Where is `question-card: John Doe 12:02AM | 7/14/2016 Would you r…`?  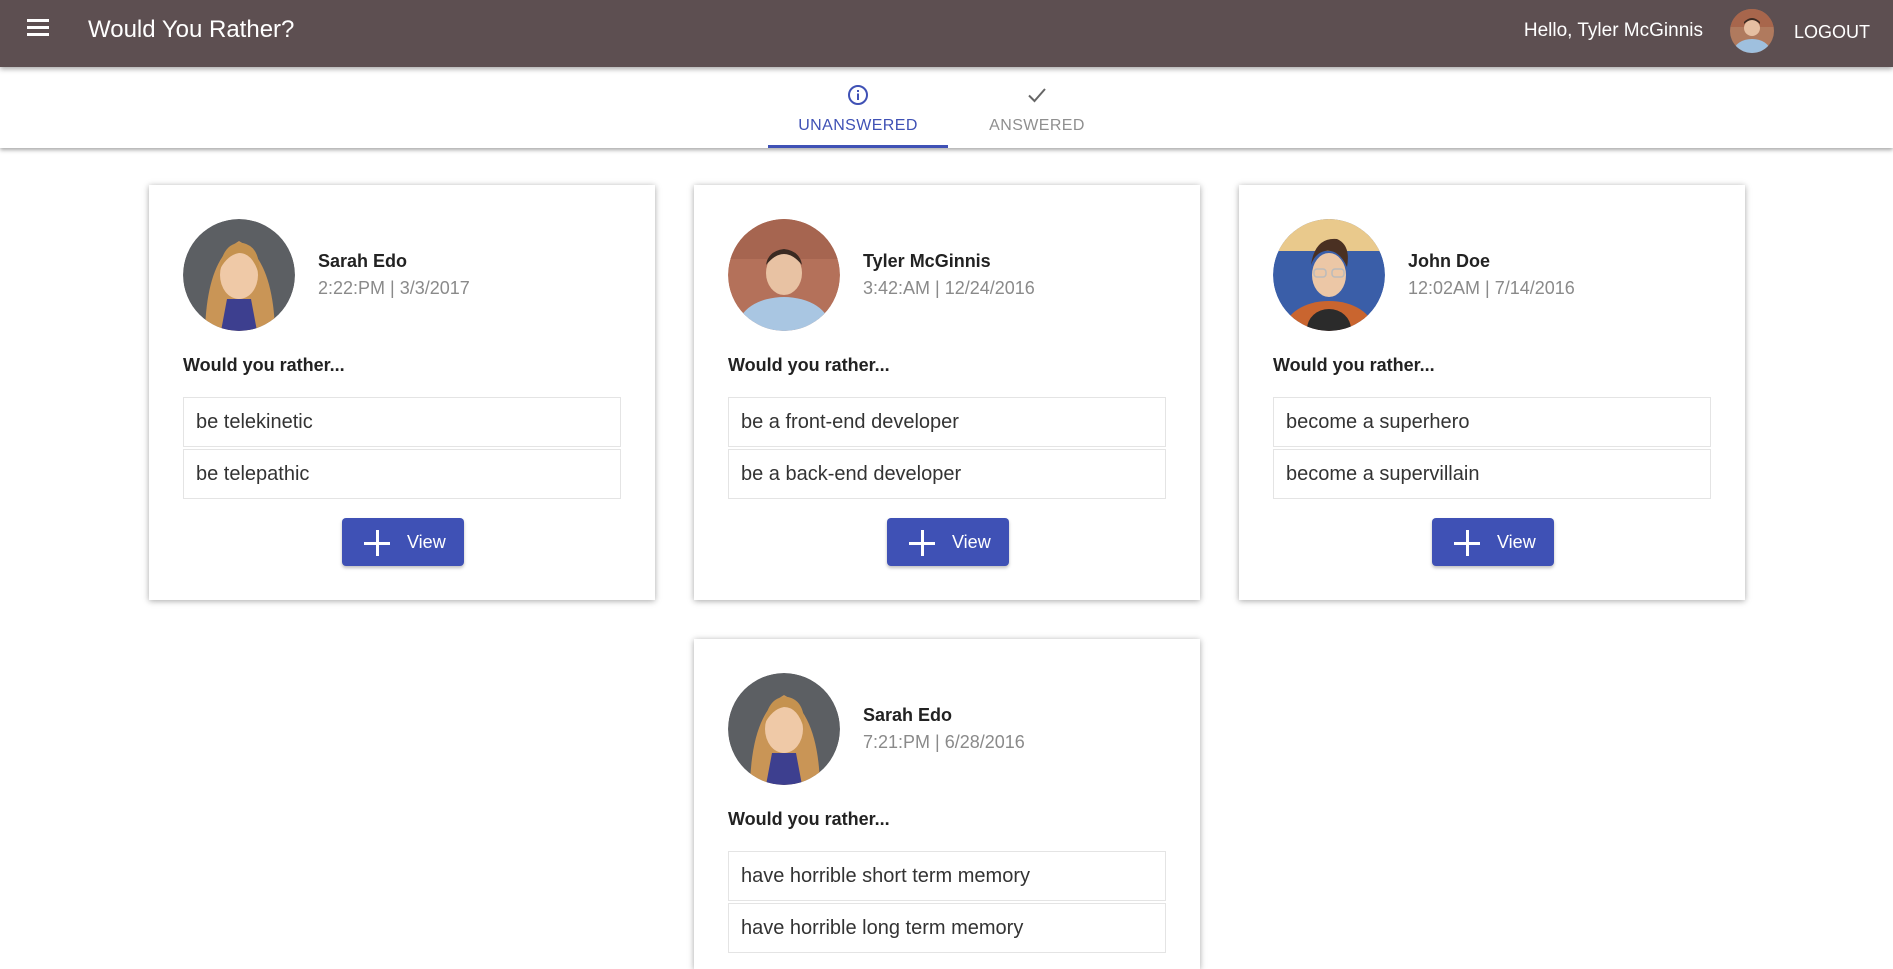 question-card: John Doe 12:02AM | 7/14/2016 Would you r… is located at coordinates (1492, 392).